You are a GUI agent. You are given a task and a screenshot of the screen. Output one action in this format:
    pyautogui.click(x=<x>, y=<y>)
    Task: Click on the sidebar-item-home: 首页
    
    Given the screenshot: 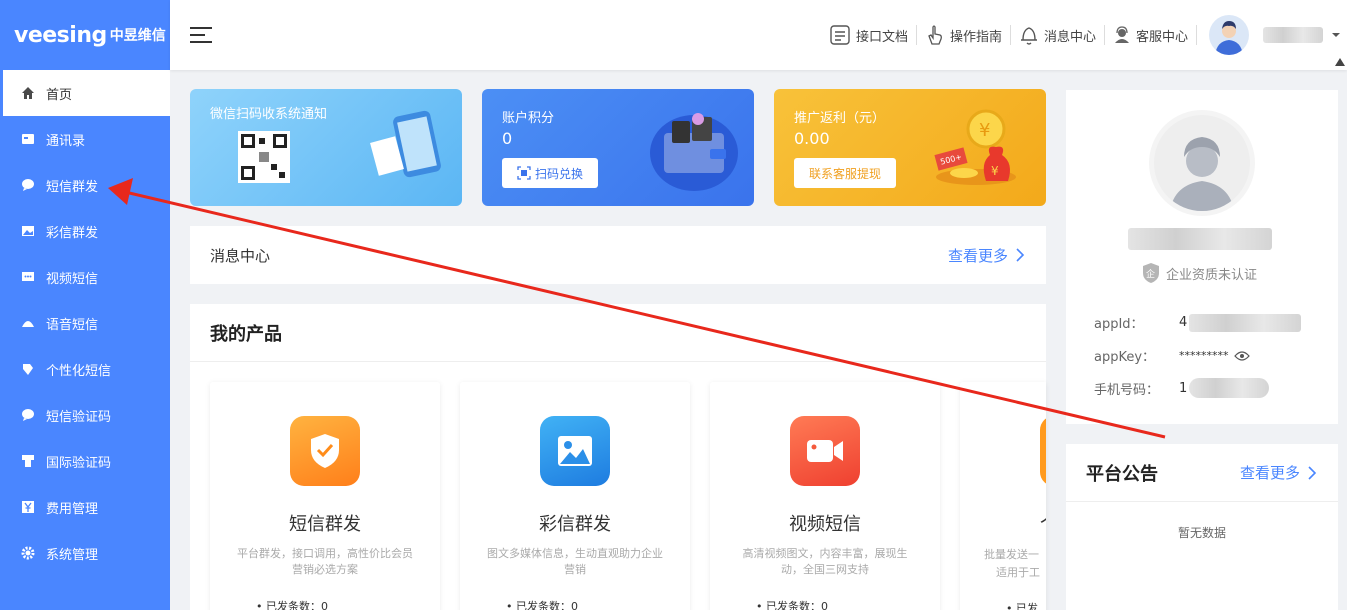 What is the action you would take?
    pyautogui.click(x=85, y=93)
    